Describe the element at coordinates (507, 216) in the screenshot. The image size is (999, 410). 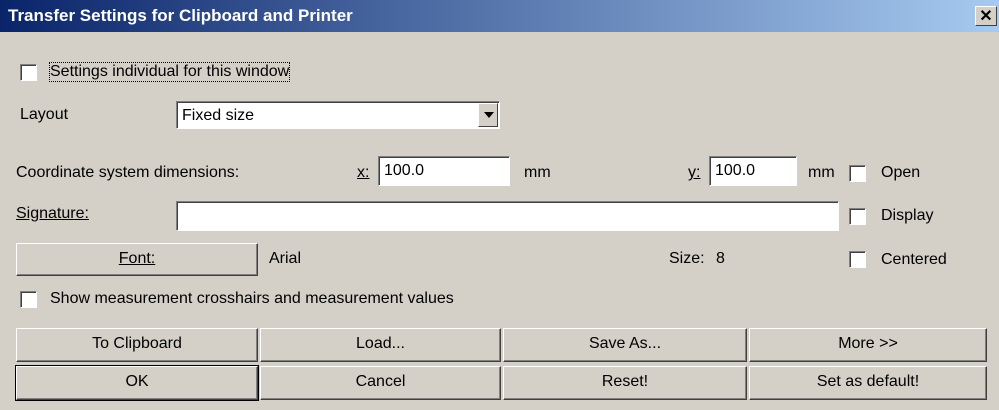
I see `signature-input` at that location.